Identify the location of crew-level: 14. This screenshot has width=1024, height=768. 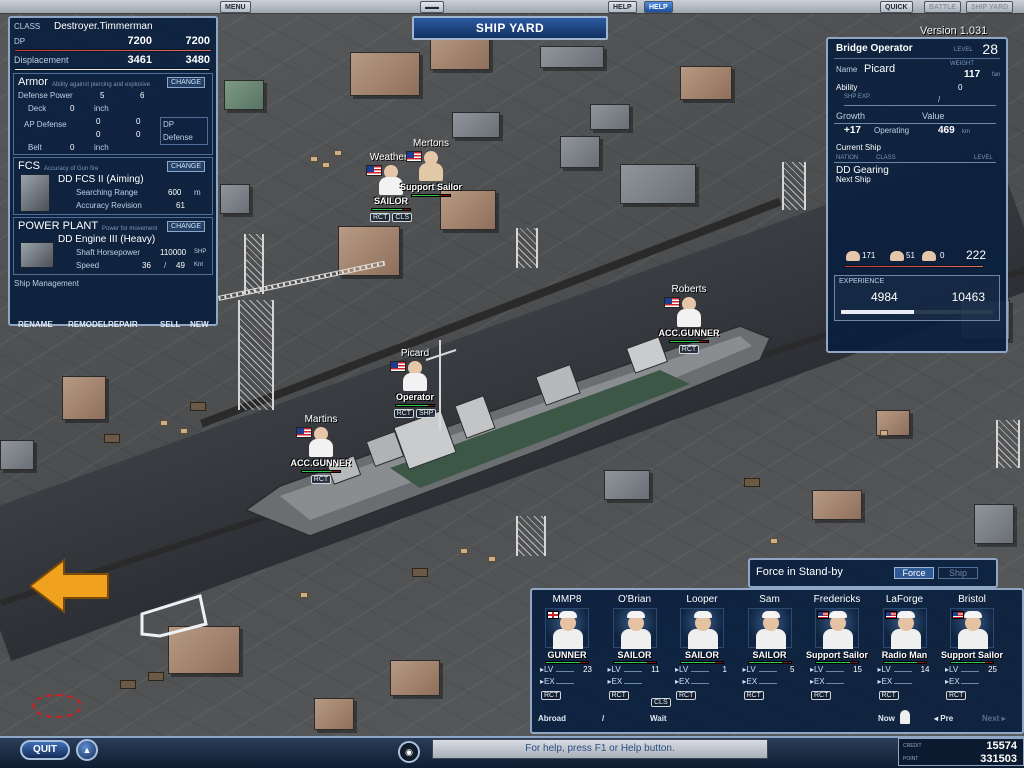
(925, 669).